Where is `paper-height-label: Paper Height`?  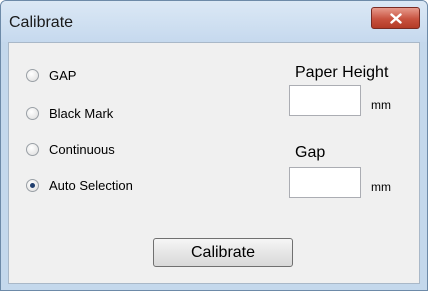 paper-height-label: Paper Height is located at coordinates (342, 72).